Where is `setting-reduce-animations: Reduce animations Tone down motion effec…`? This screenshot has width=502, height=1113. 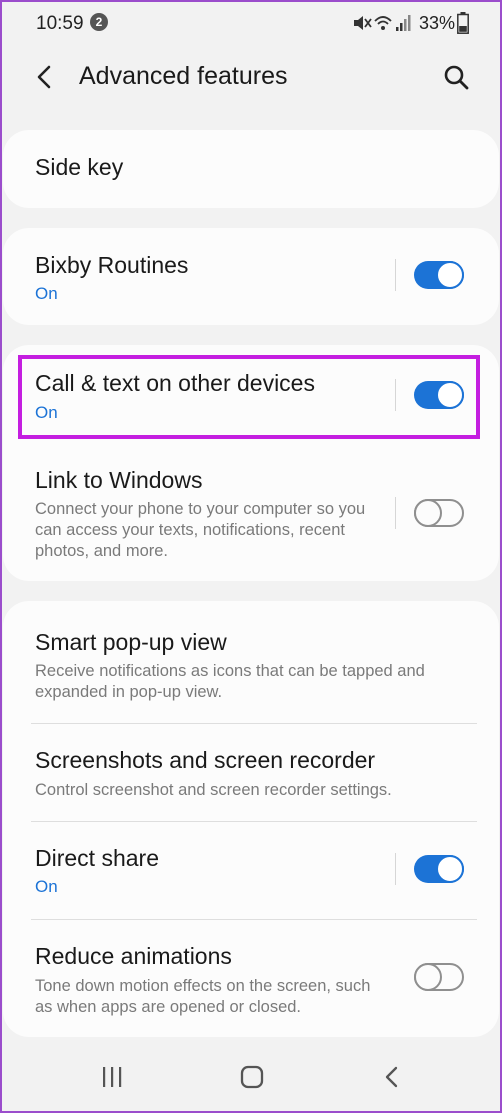
setting-reduce-animations: Reduce animations Tone down motion effec… is located at coordinates (251, 978).